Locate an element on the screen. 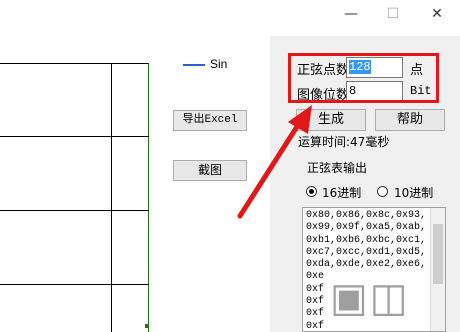 This screenshot has height=332, width=460. maximize-button: ☐ is located at coordinates (393, 15).